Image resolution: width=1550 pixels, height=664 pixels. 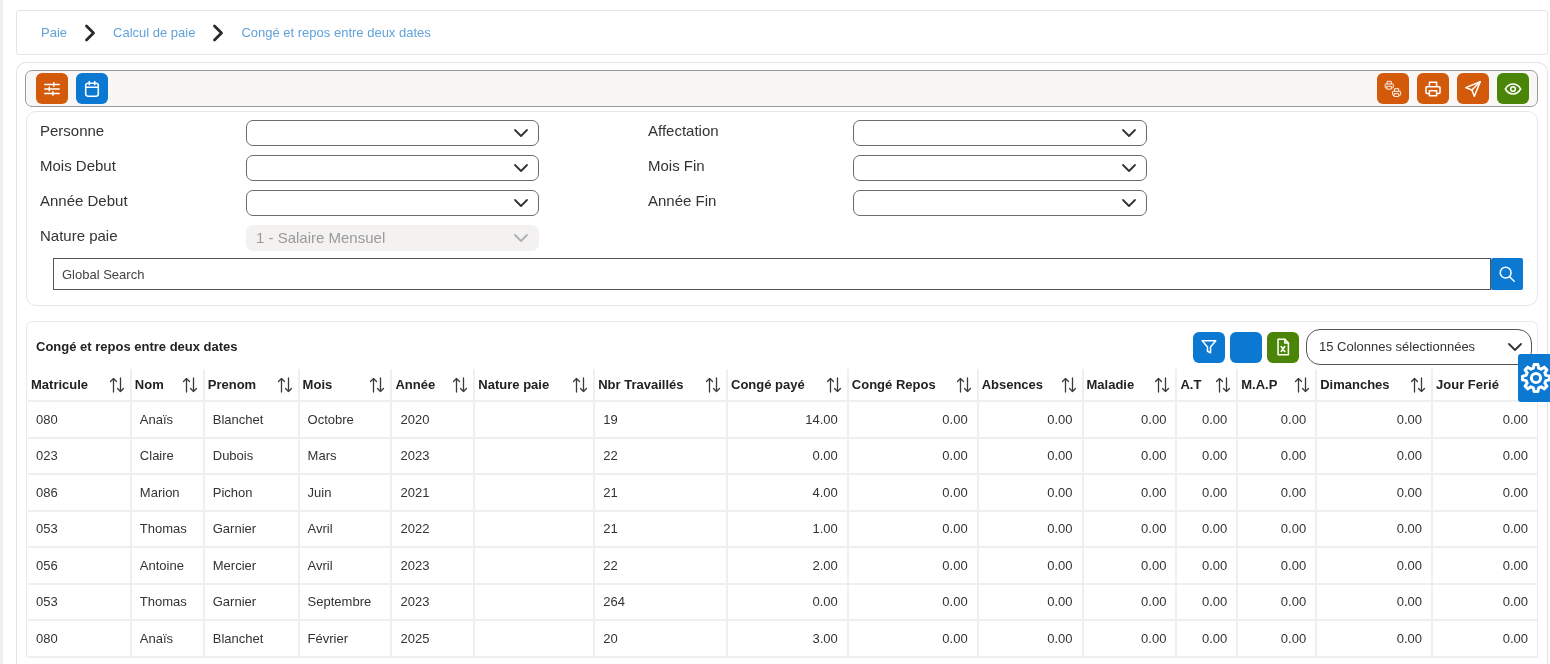 What do you see at coordinates (1283, 347) in the screenshot?
I see `excel-export-button` at bounding box center [1283, 347].